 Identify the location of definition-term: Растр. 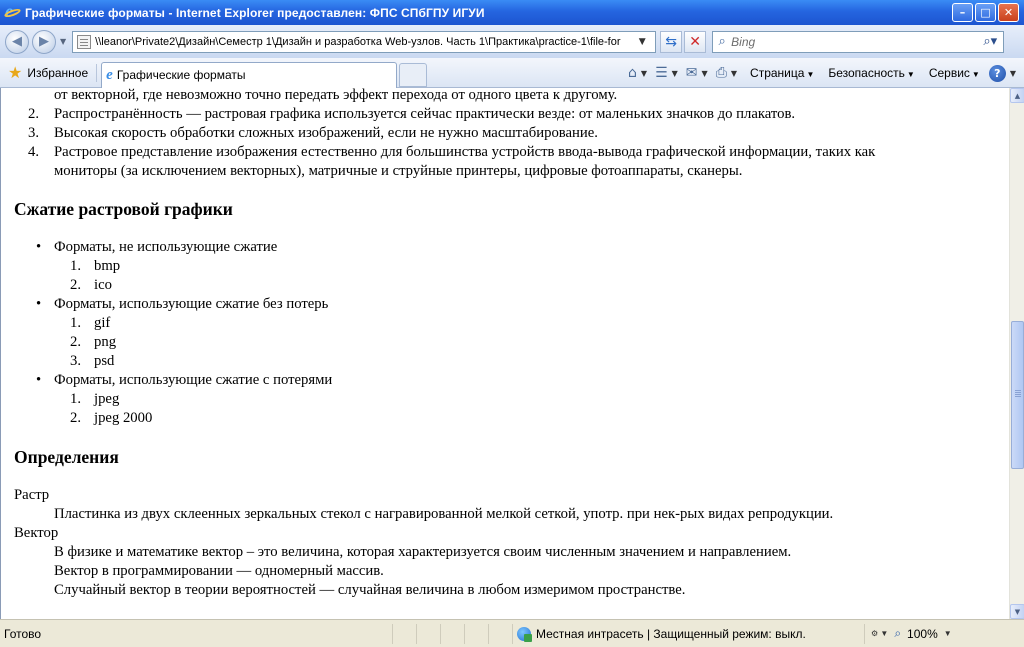
(32, 495).